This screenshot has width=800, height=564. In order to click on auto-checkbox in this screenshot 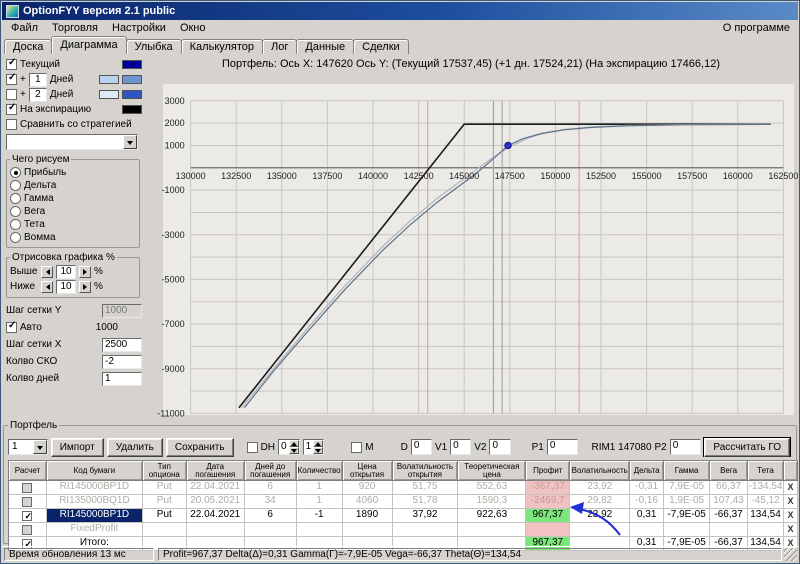, I will do `click(11, 326)`.